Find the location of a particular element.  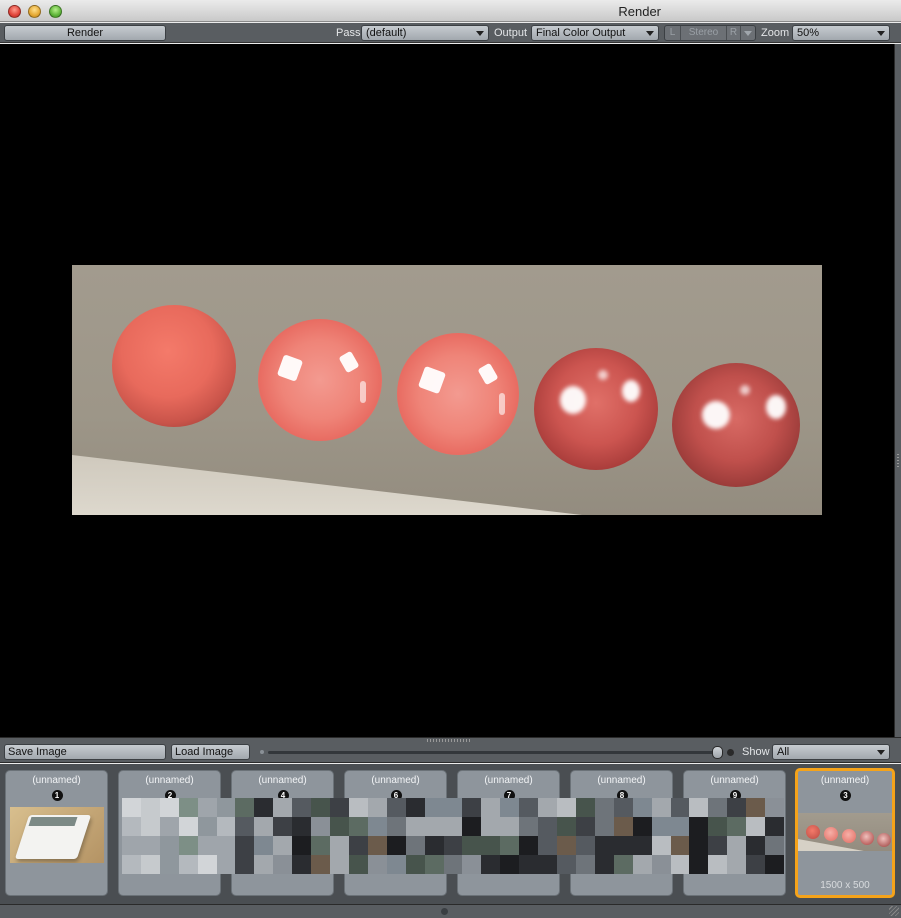

thumbnail-resolution: 1500 x 500 is located at coordinates (845, 885).